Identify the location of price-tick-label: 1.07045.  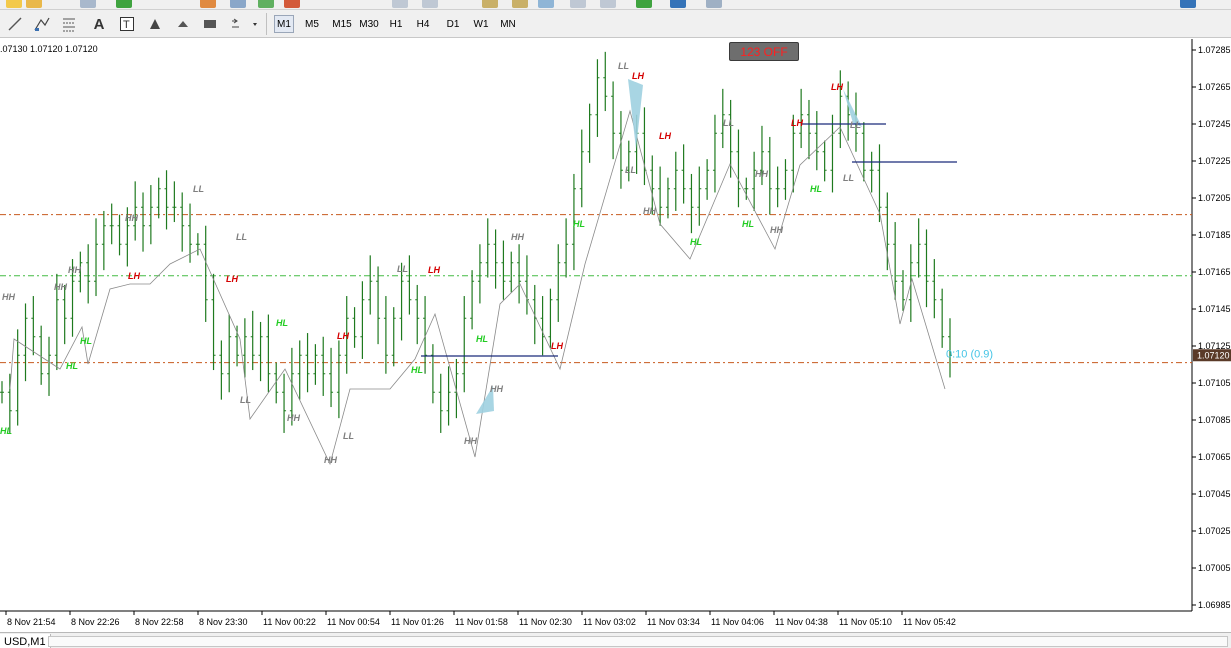
(1214, 494).